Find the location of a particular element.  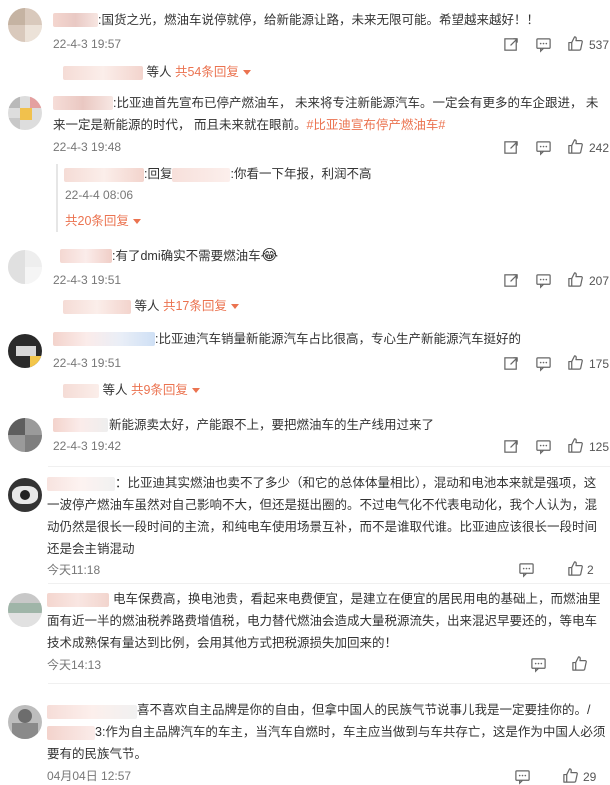

like-count: 2 is located at coordinates (590, 570).